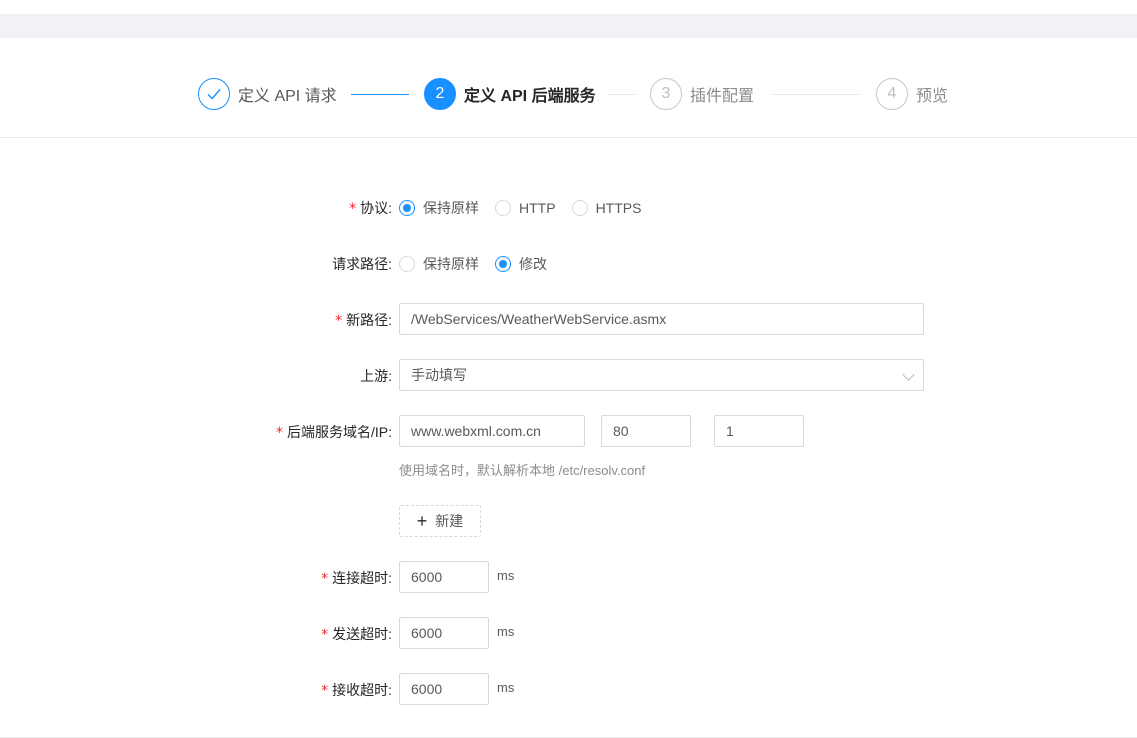 The height and width of the screenshot is (738, 1137). Describe the element at coordinates (362, 264) in the screenshot. I see `request-path-label: 请求路径:` at that location.